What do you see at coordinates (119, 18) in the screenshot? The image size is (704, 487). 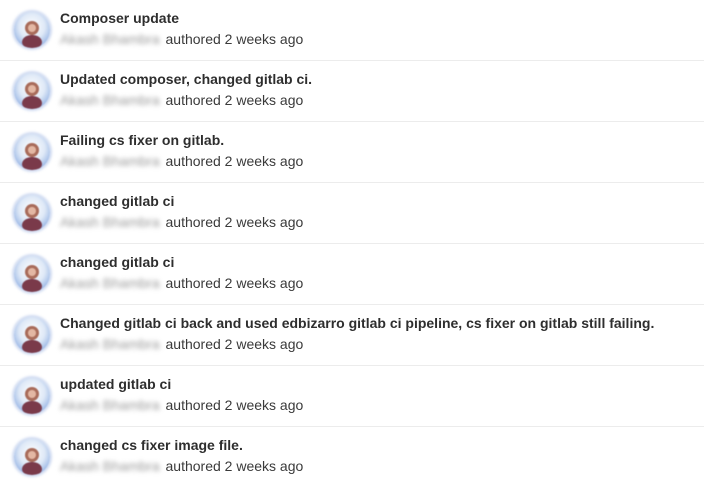 I see `commit-title: Composer update` at bounding box center [119, 18].